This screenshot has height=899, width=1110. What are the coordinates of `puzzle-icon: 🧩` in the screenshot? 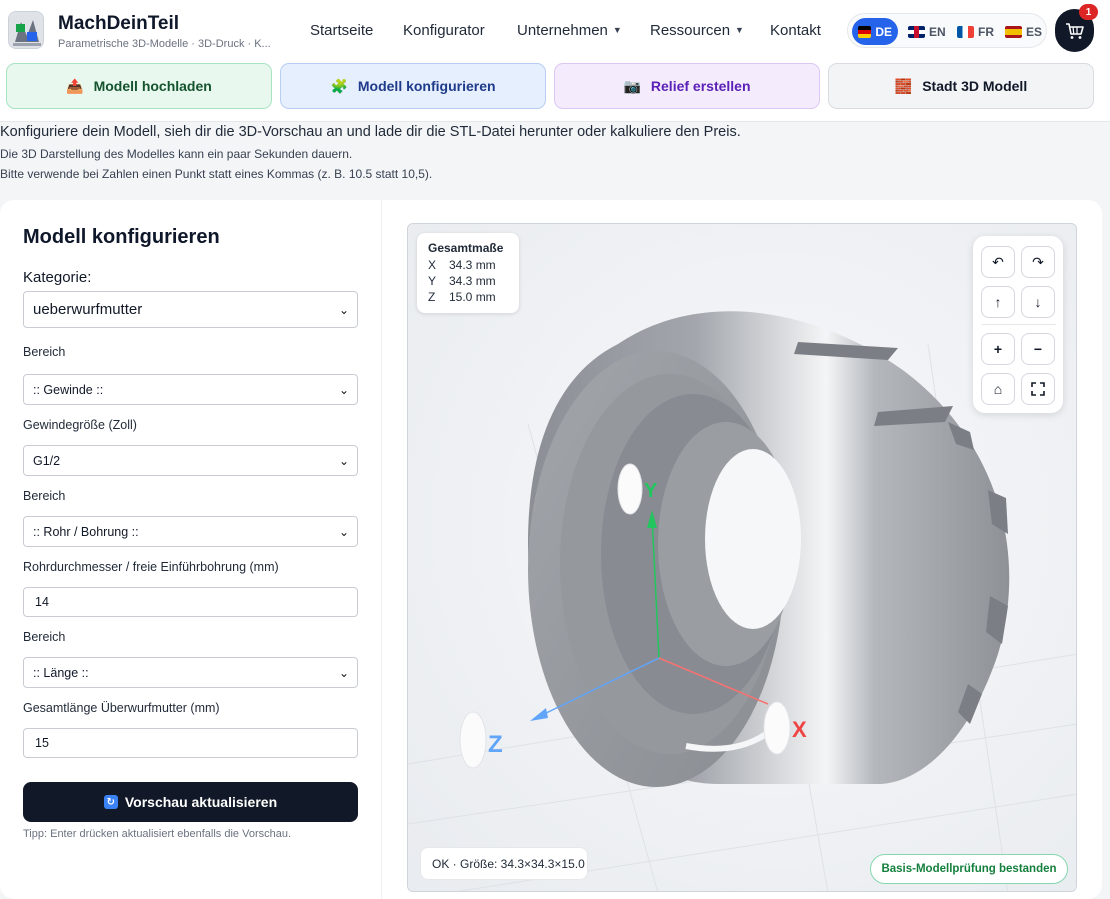 It's located at (339, 85).